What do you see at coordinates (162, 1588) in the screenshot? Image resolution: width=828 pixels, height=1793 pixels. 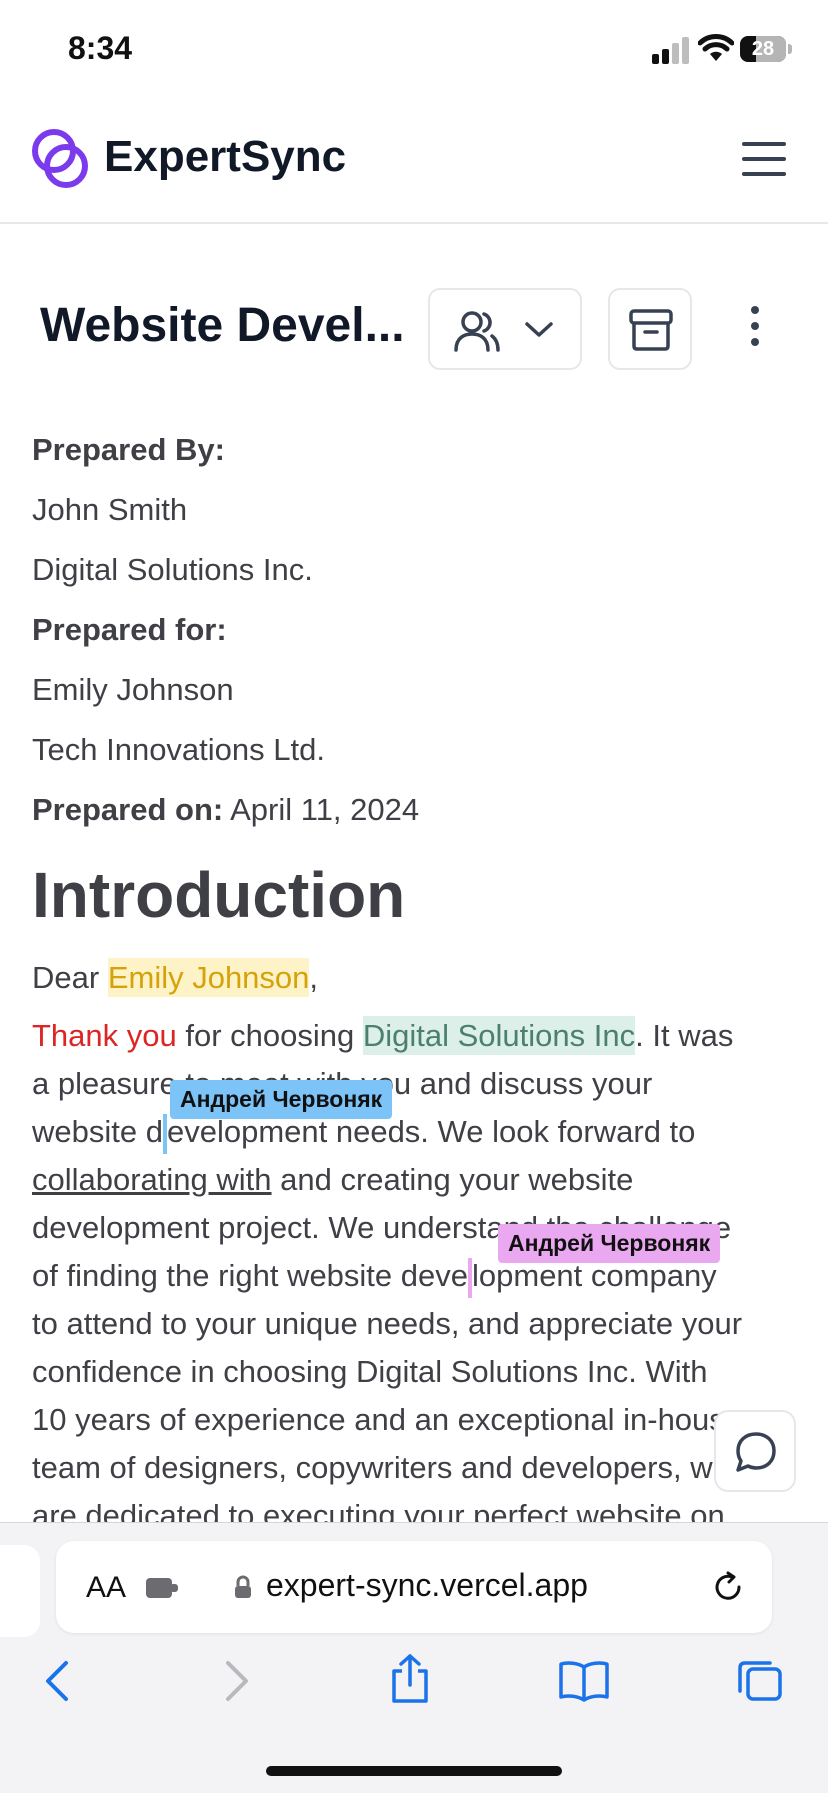 I see `extension-icon` at bounding box center [162, 1588].